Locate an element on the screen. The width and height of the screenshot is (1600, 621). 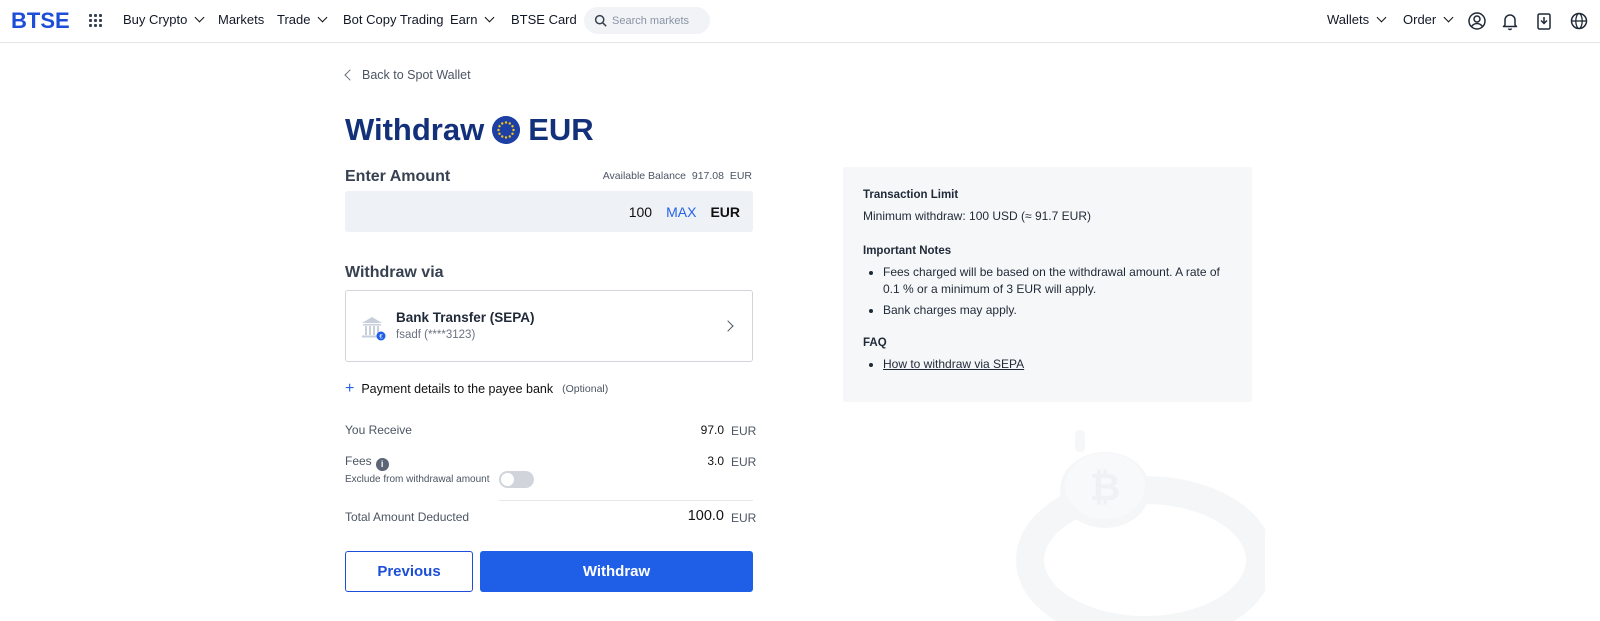
you-receive-value: 97.0 is located at coordinates (712, 430).